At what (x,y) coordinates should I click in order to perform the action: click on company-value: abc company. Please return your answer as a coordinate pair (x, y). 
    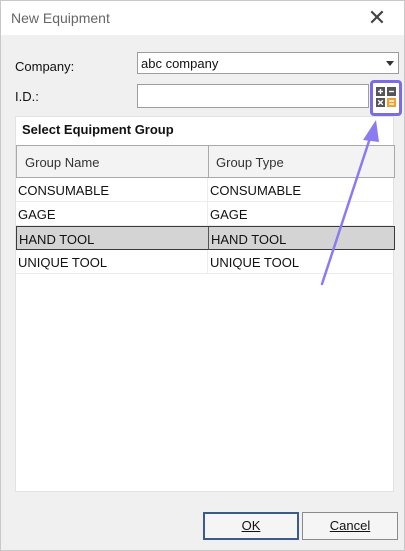
    Looking at the image, I should click on (180, 63).